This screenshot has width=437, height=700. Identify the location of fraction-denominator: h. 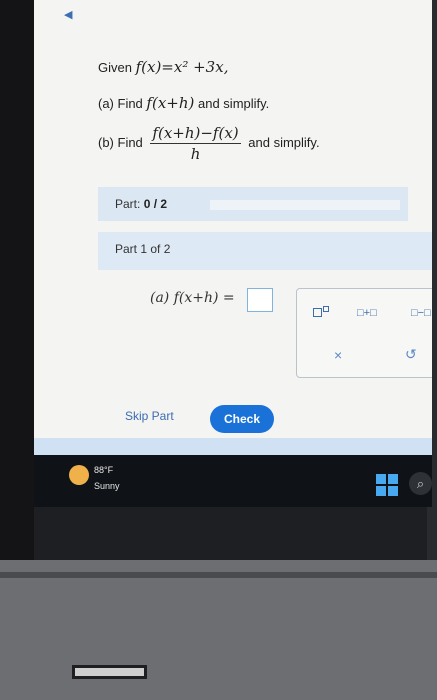
(195, 154).